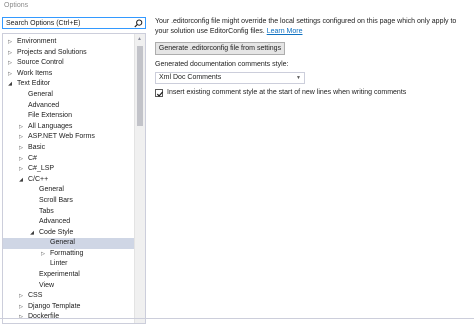  What do you see at coordinates (54, 306) in the screenshot?
I see `tree-item-label: Django Template` at bounding box center [54, 306].